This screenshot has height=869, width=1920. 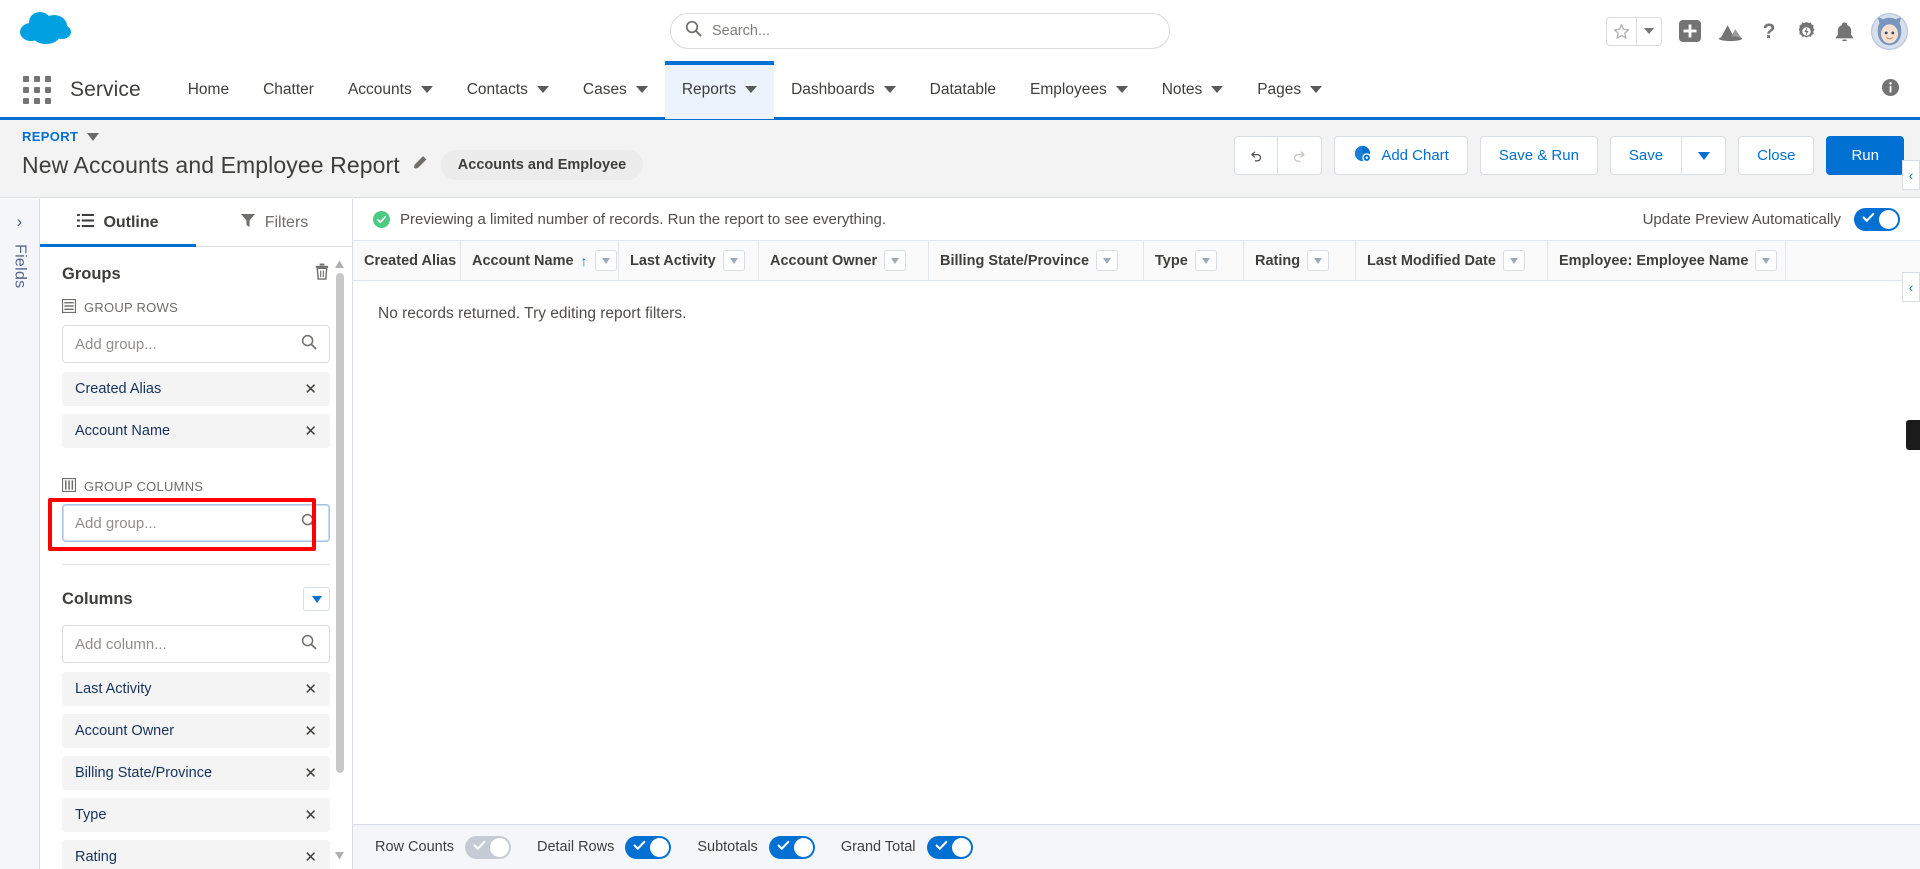 I want to click on nav-item-pages: Pages, so click(x=1289, y=90).